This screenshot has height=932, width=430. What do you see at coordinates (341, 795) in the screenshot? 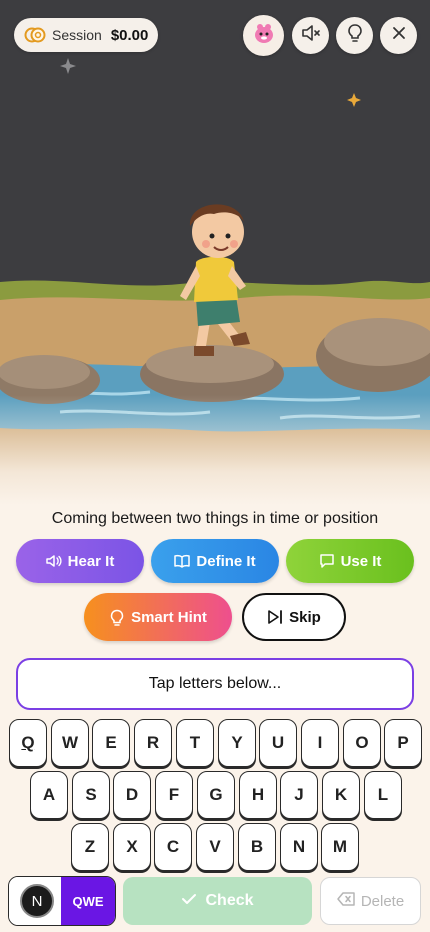
I see `key-k: K` at bounding box center [341, 795].